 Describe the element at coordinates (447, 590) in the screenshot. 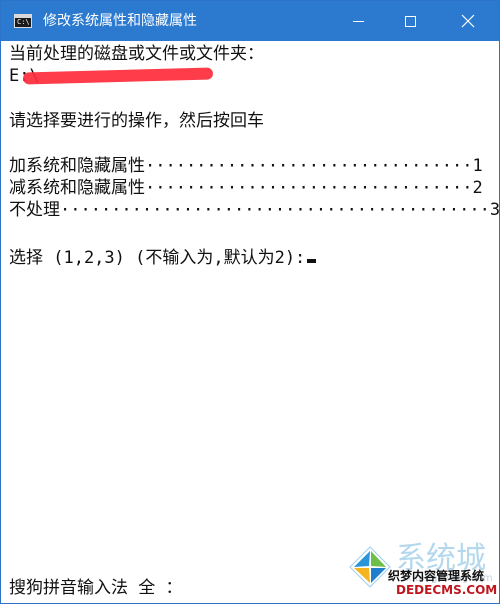

I see `watermark-sub-2: DEDECMS.COM` at that location.